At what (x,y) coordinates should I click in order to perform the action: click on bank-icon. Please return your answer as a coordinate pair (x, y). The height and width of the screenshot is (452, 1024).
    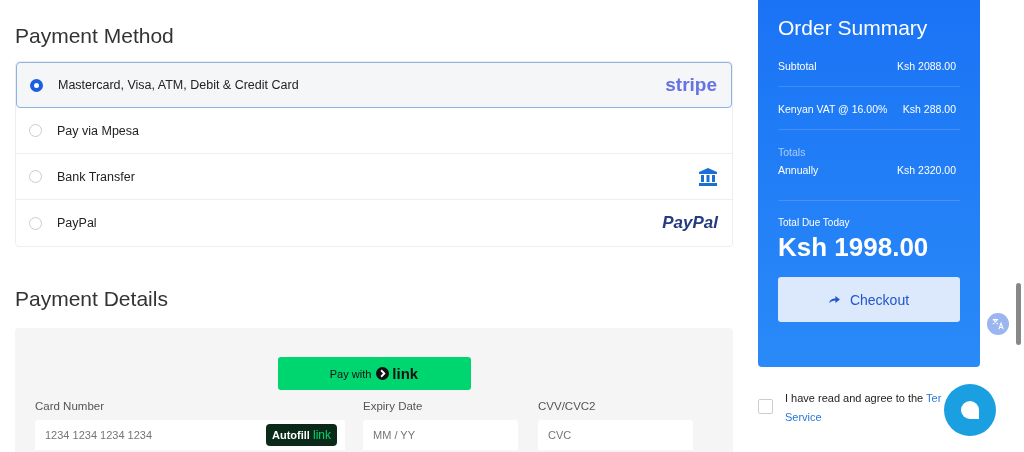
    Looking at the image, I should click on (708, 176).